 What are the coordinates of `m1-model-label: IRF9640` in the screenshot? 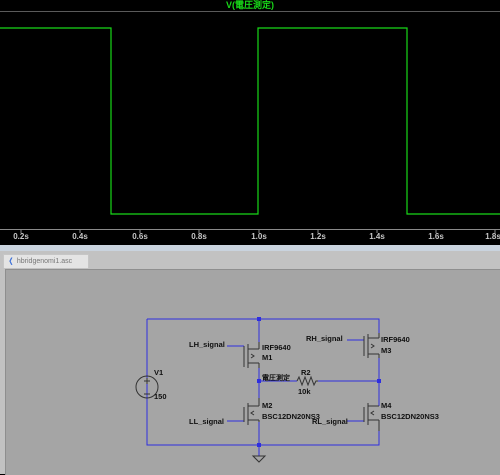 It's located at (276, 347).